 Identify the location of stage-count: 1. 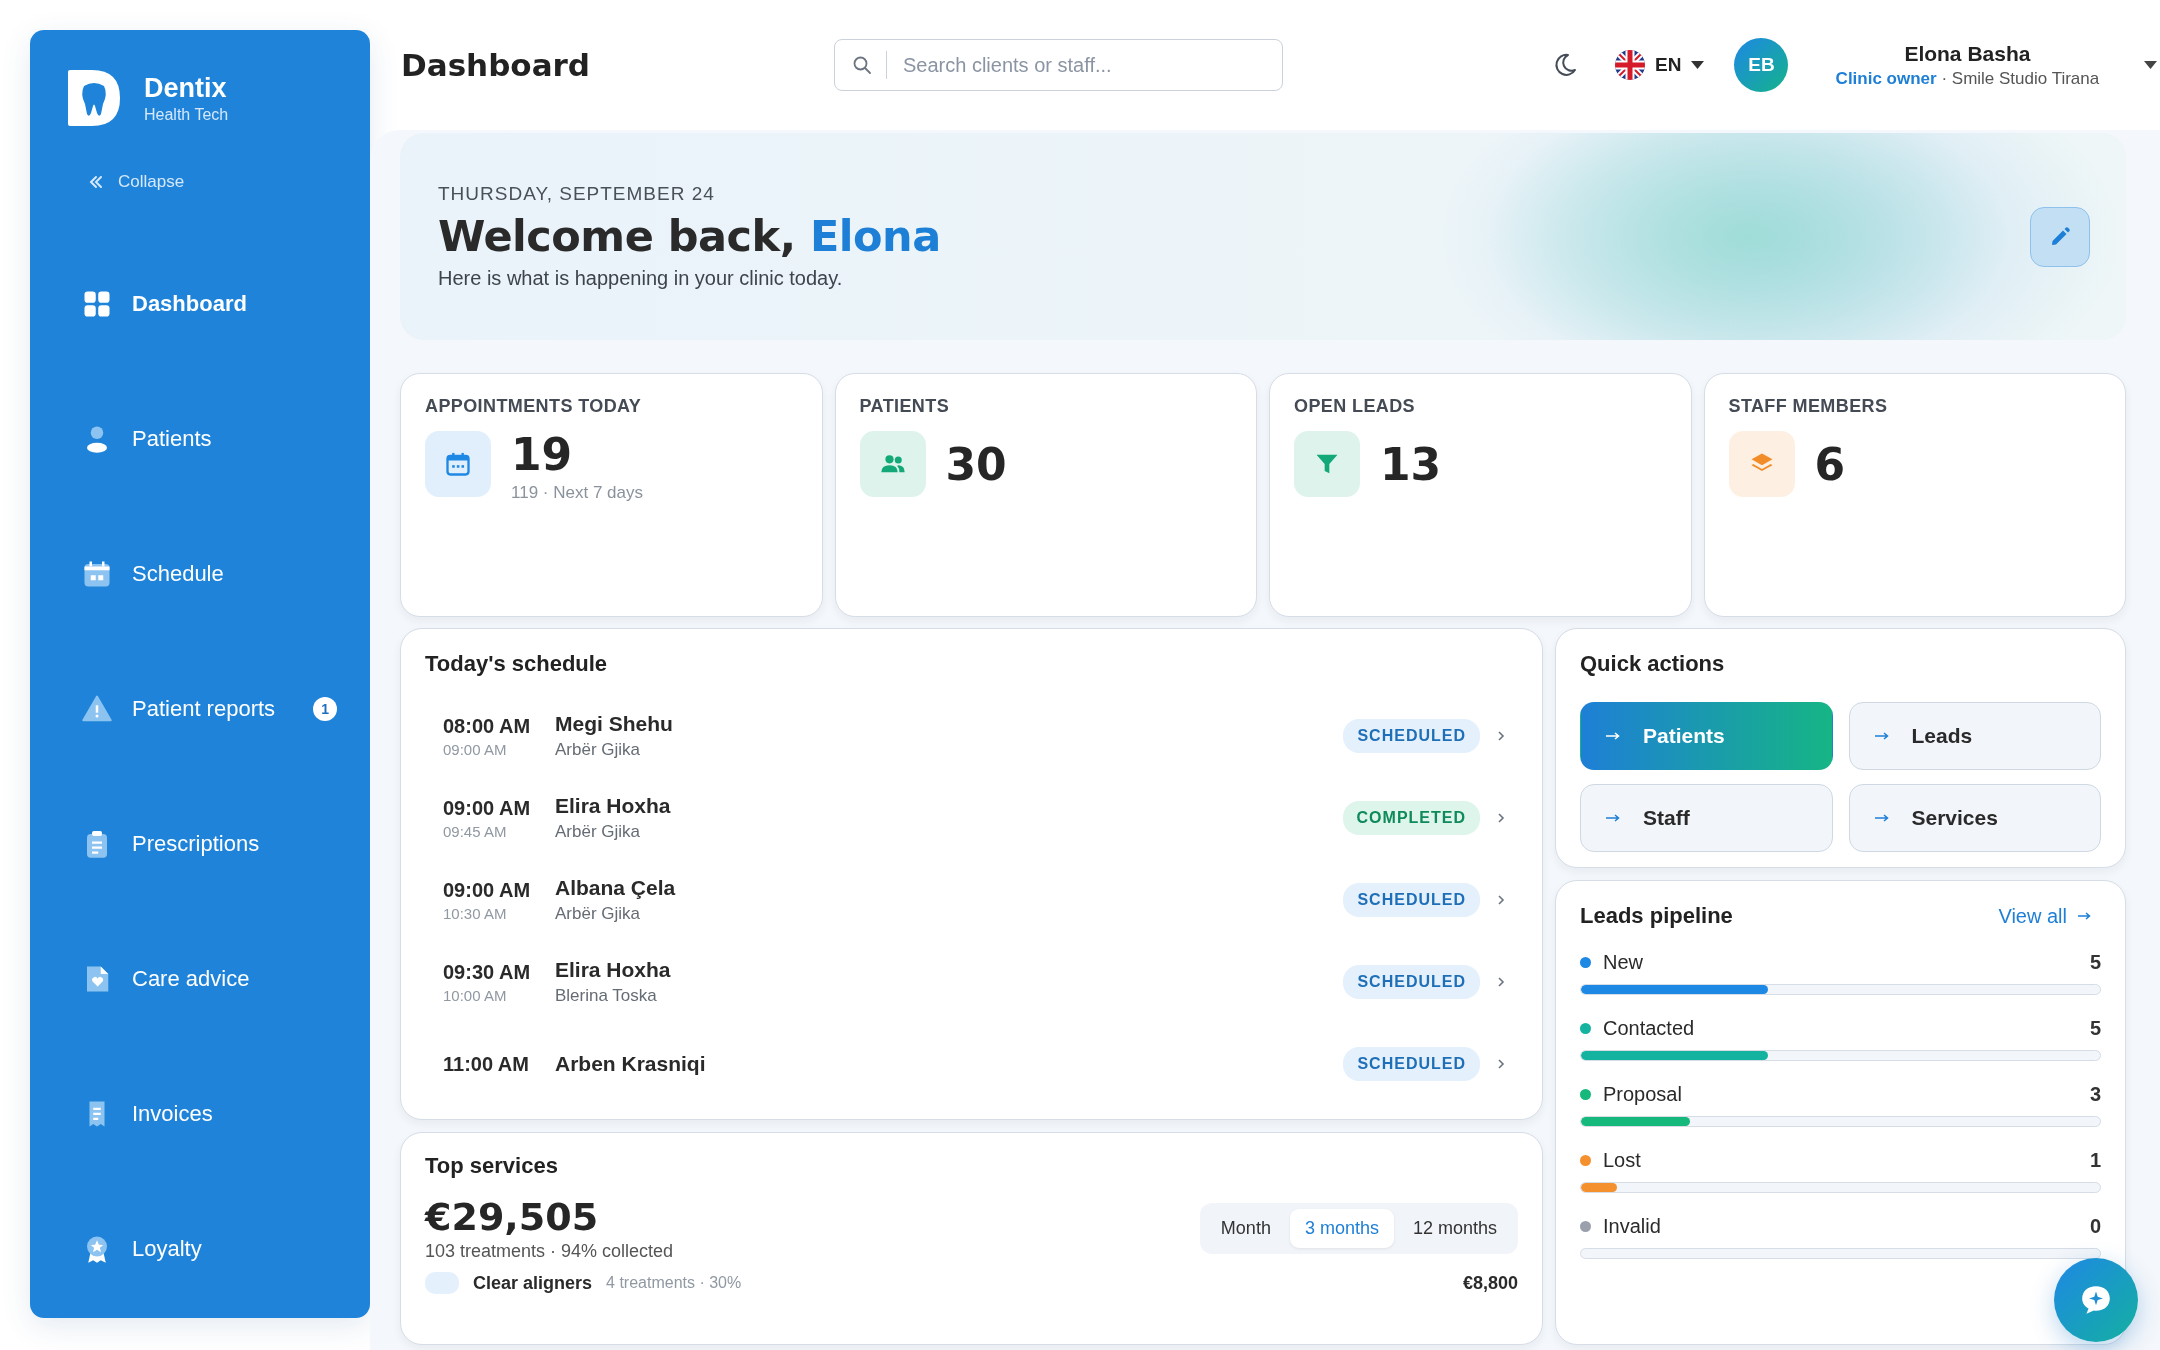
(2095, 1160).